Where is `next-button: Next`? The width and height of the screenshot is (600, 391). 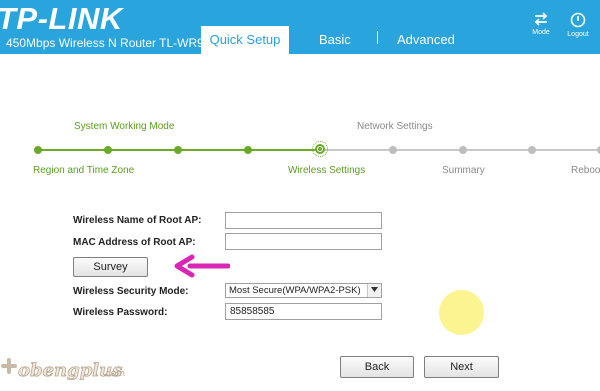 next-button: Next is located at coordinates (461, 367).